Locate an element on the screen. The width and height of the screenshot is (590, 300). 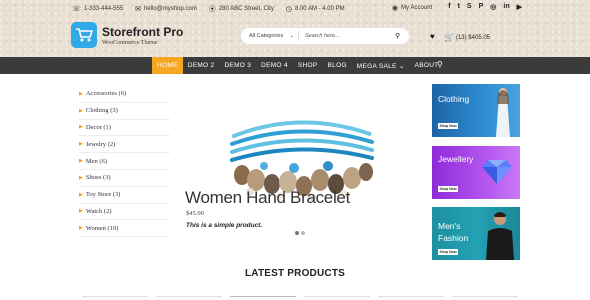
cart-summary: (13) $405.05 is located at coordinates (473, 38).